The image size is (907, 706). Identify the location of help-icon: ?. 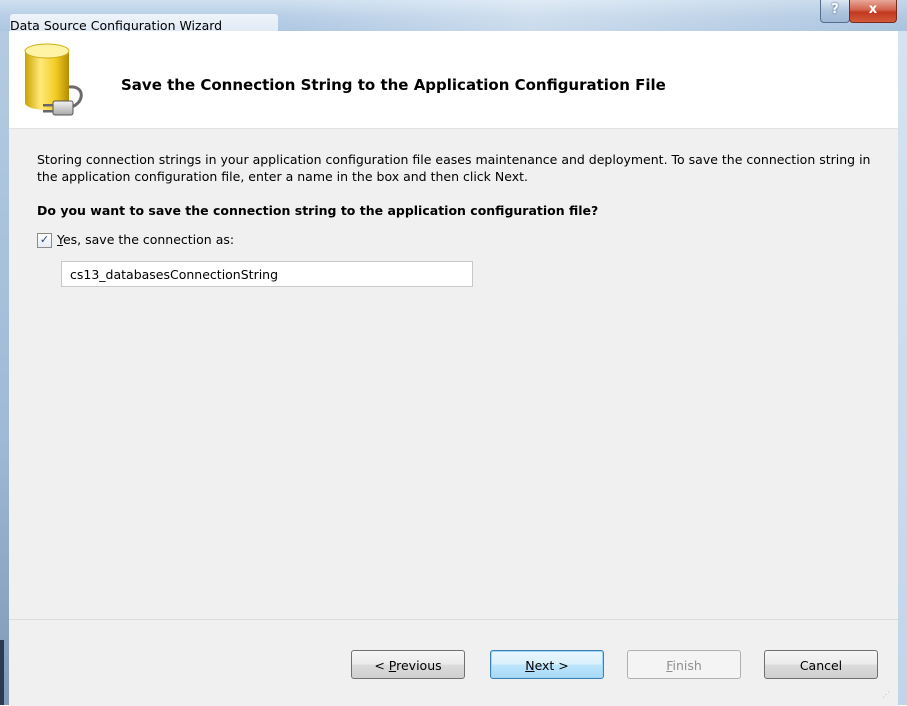
(835, 9).